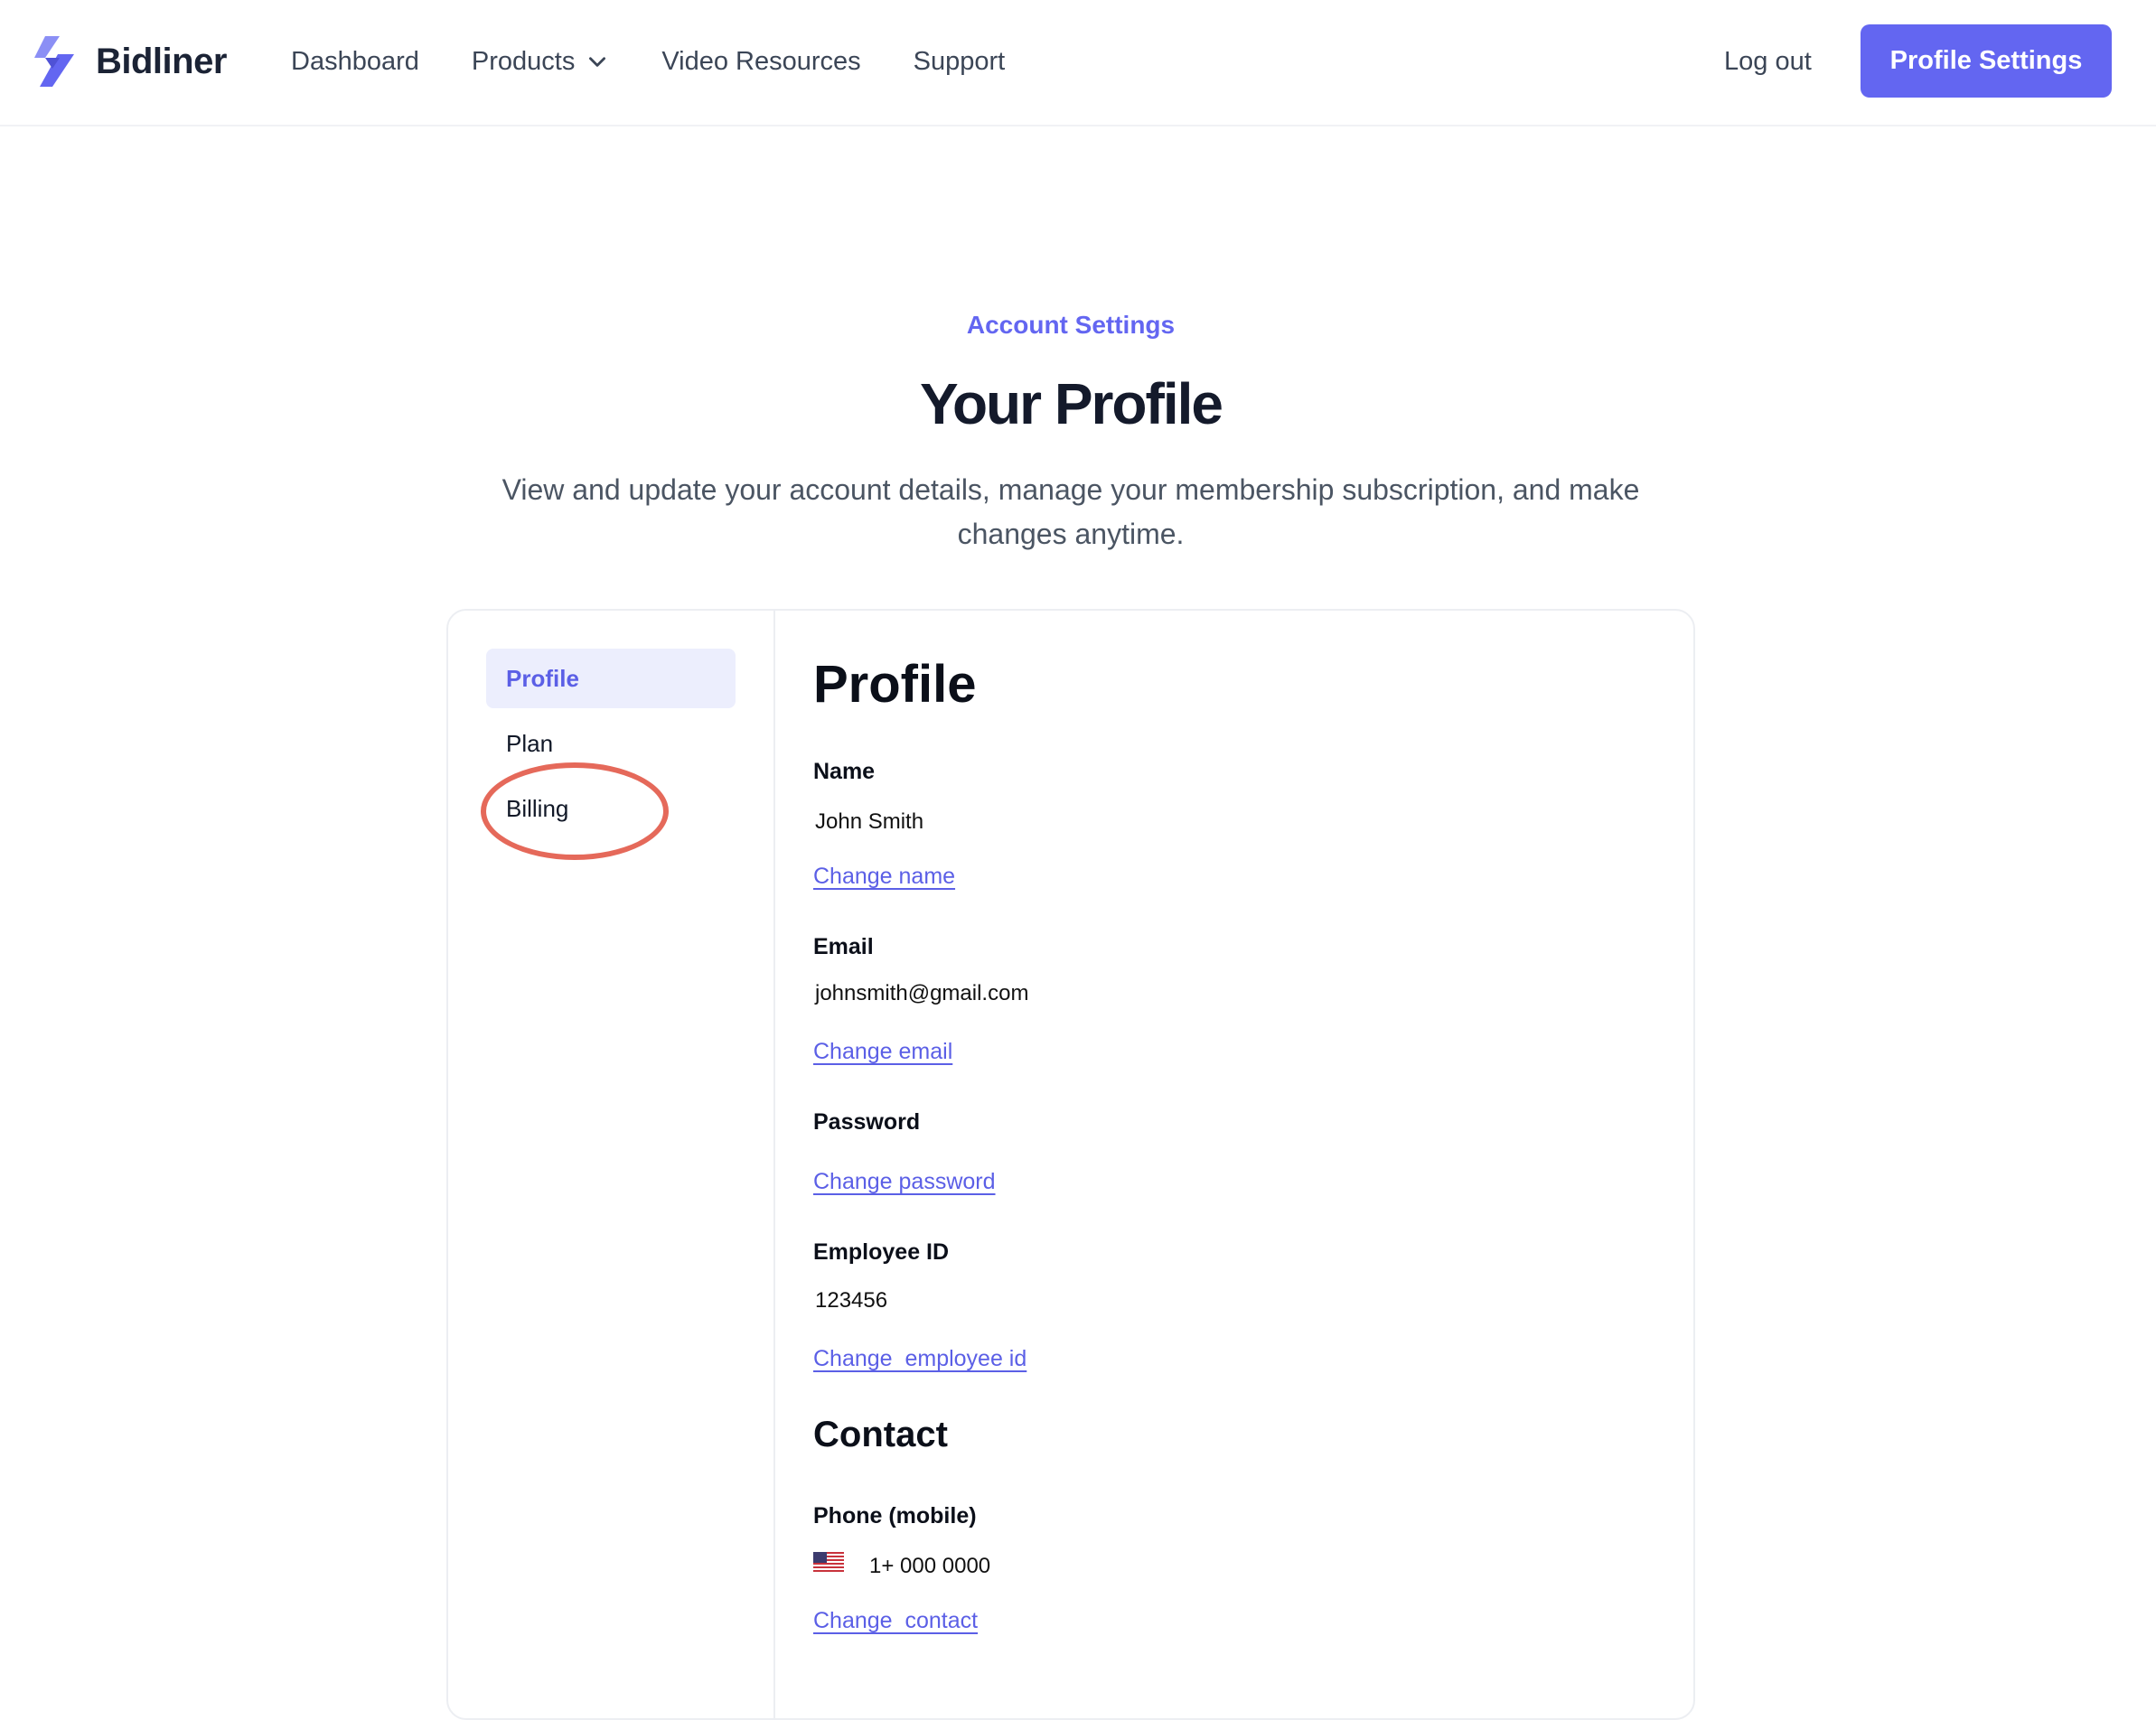 This screenshot has height=1720, width=2156. I want to click on sidebar-item-label: Billing, so click(537, 808).